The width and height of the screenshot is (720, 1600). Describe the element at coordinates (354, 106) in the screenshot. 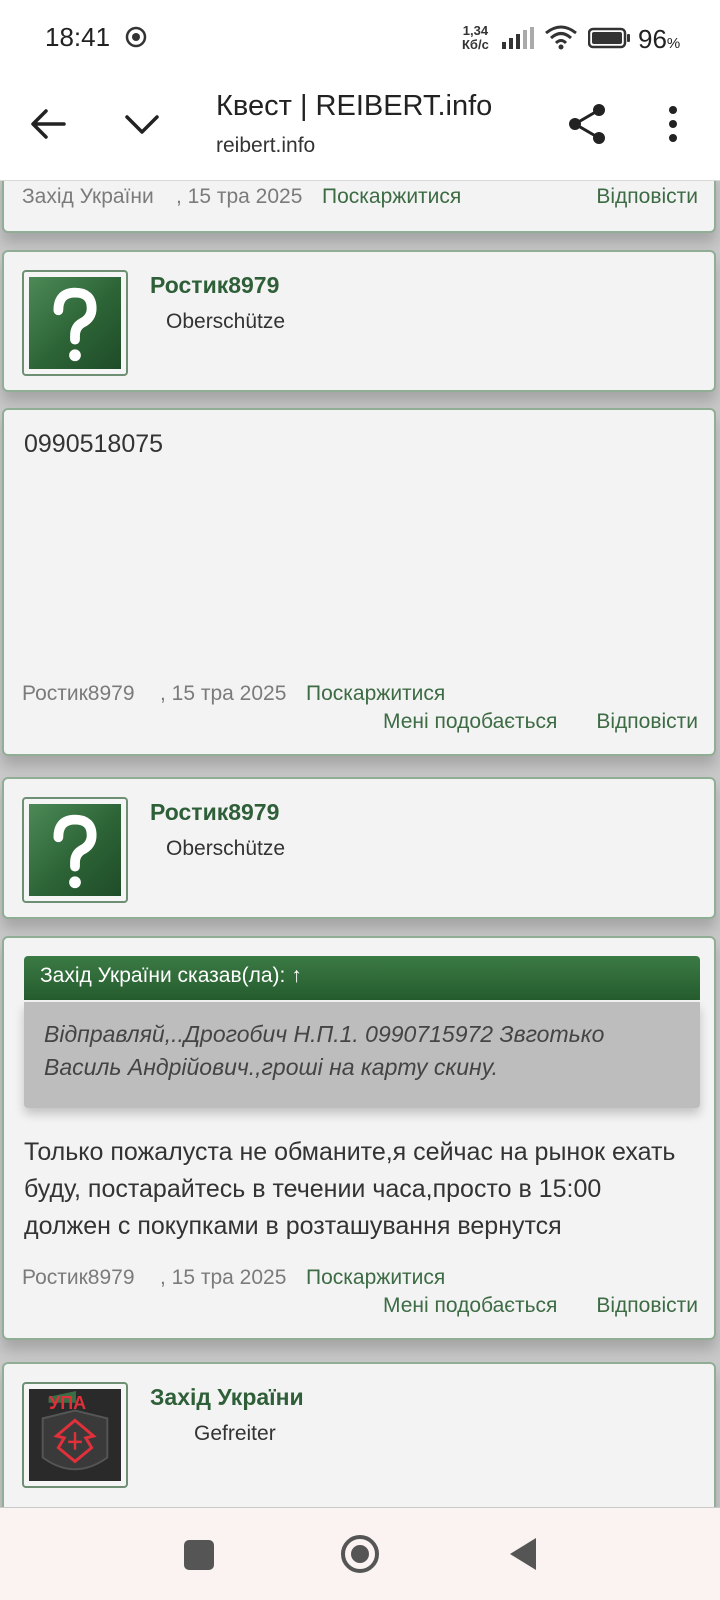

I see `page-title: Квест | REIBERT.info` at that location.